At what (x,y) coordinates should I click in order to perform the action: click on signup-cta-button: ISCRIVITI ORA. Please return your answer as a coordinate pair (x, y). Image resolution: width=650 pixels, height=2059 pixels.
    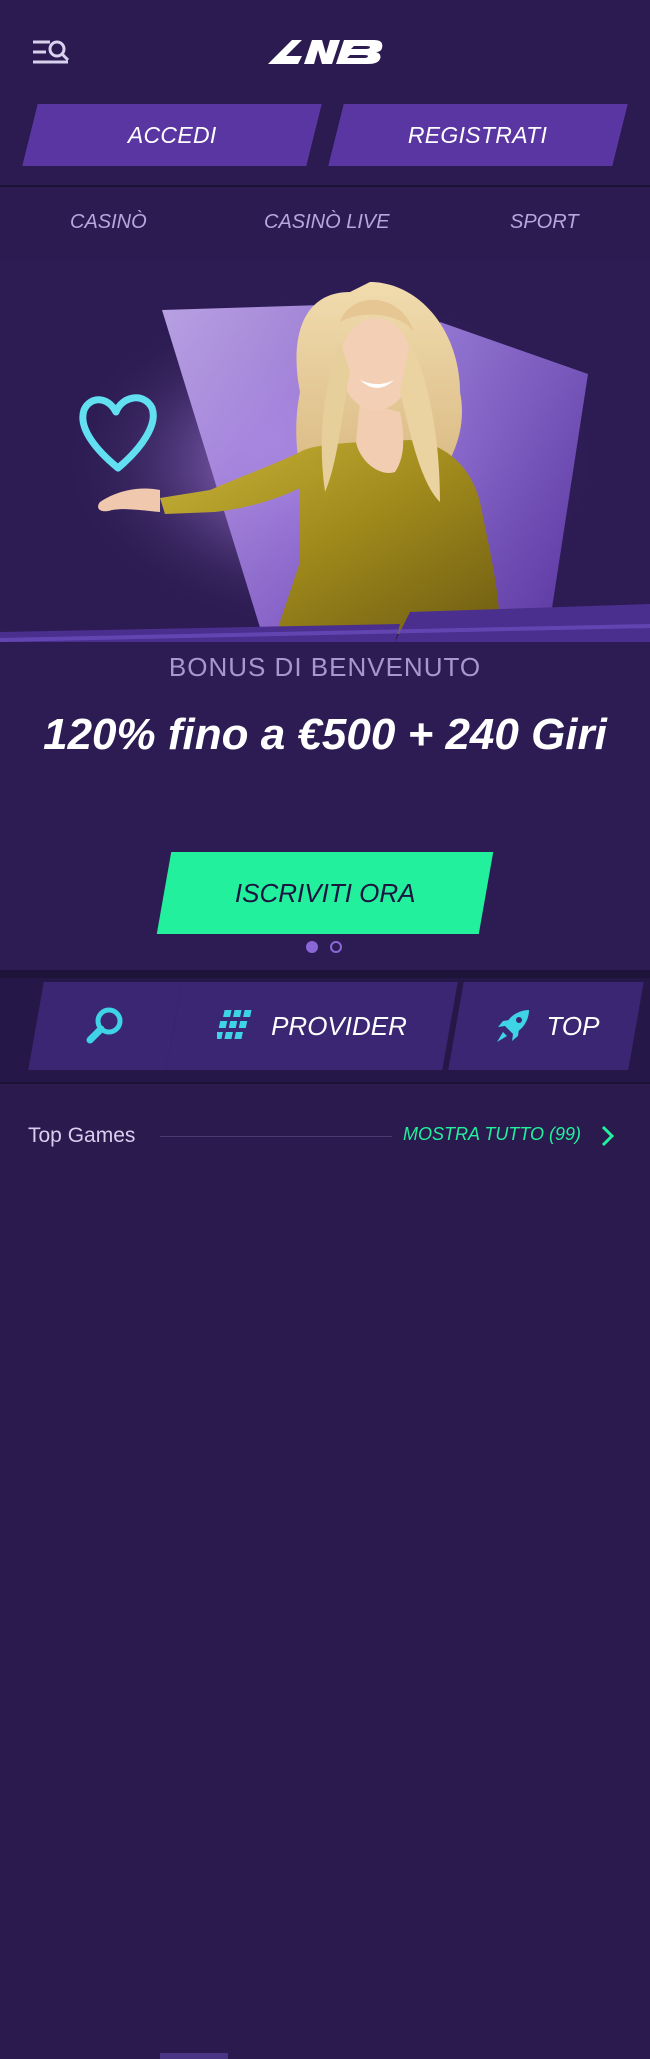
    Looking at the image, I should click on (325, 893).